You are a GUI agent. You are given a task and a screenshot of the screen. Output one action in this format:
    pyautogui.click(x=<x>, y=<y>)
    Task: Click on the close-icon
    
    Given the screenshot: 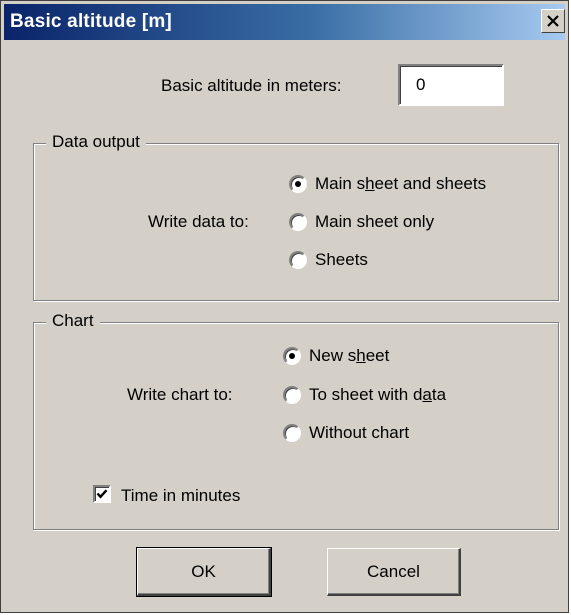 What is the action you would take?
    pyautogui.click(x=553, y=21)
    